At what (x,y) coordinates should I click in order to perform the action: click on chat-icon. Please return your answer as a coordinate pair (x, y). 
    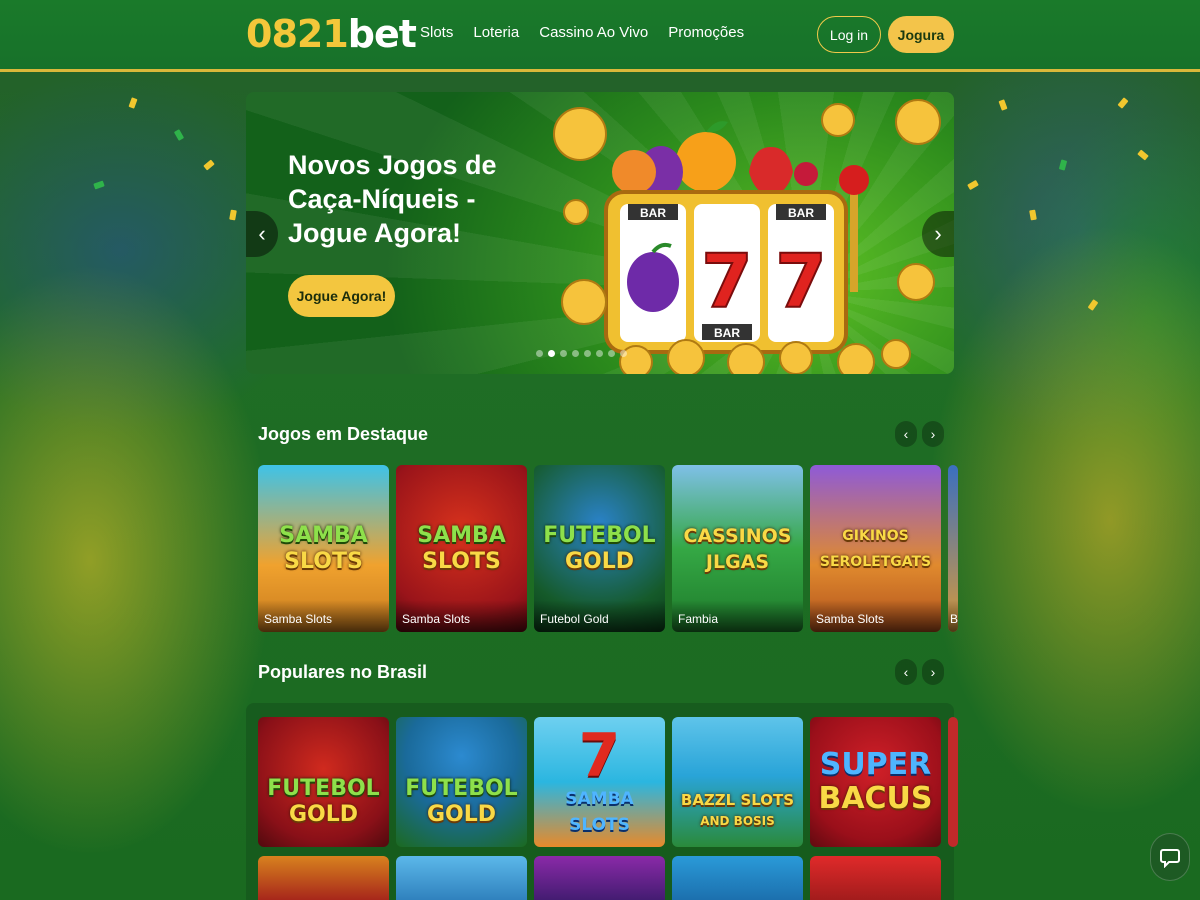
    Looking at the image, I should click on (1170, 858).